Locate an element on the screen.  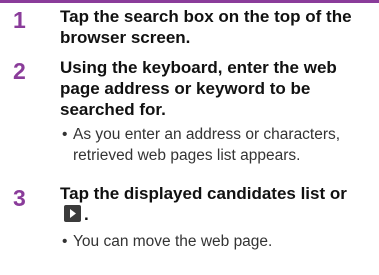
forward-arrow-icon is located at coordinates (72, 213).